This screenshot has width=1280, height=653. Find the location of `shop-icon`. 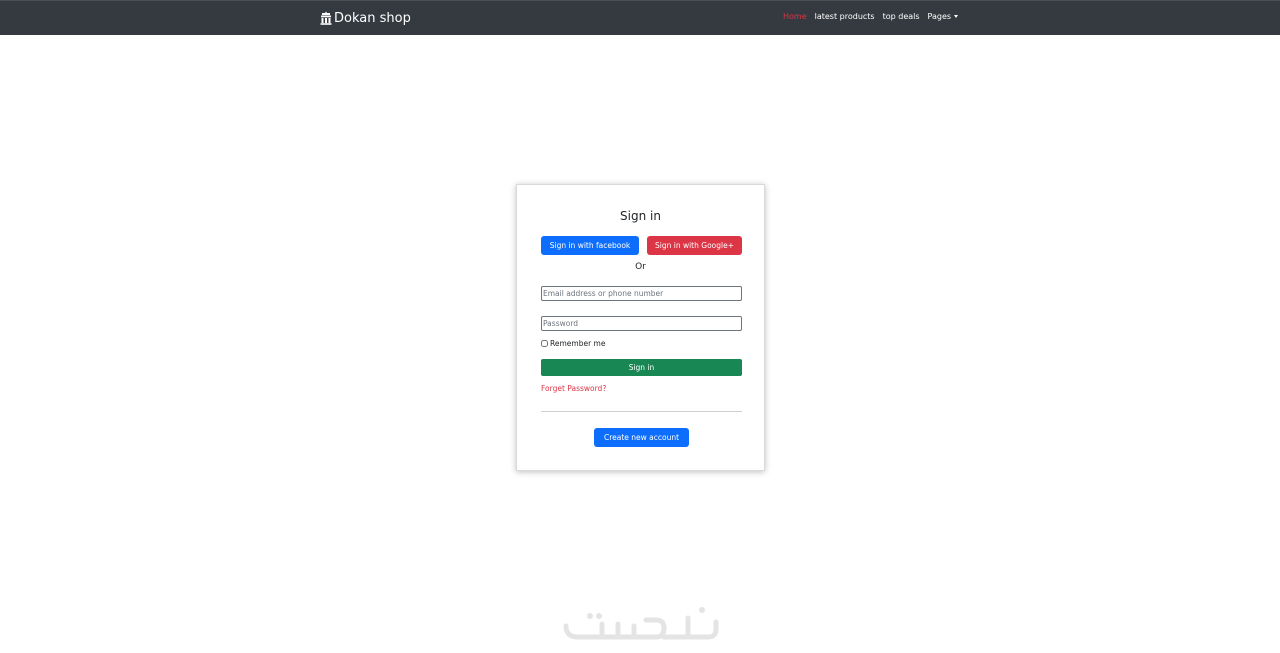

shop-icon is located at coordinates (326, 18).